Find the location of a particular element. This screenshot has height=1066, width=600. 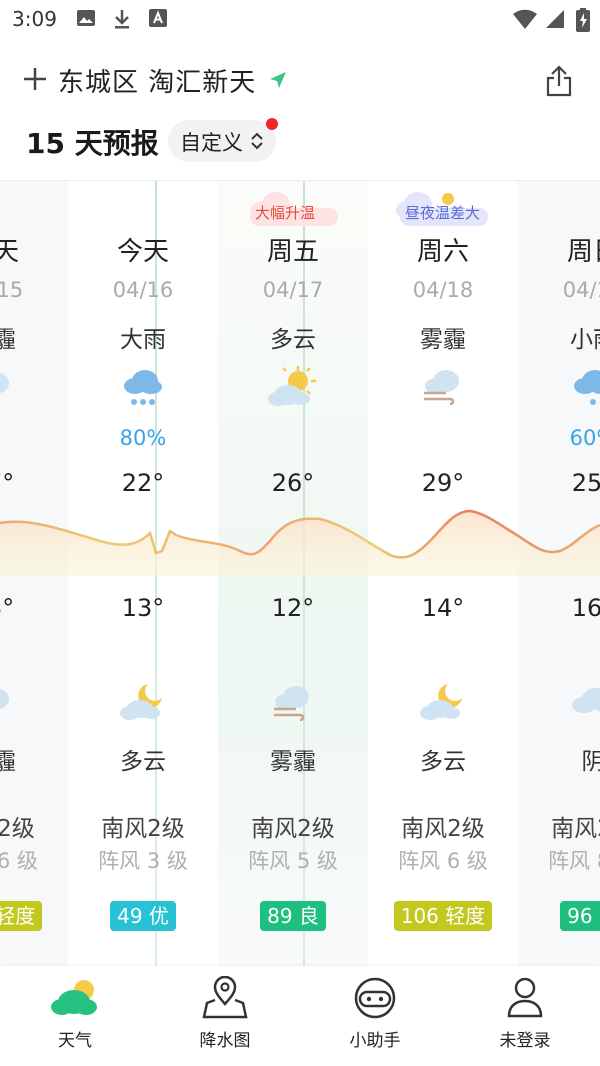

badge-text: 昼夜温差大 is located at coordinates (443, 213).